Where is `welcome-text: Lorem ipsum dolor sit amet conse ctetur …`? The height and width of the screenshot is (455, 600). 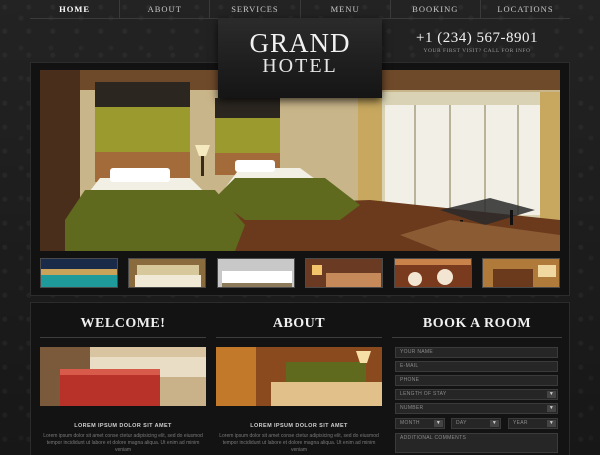 welcome-text: Lorem ipsum dolor sit amet conse ctetur … is located at coordinates (123, 443).